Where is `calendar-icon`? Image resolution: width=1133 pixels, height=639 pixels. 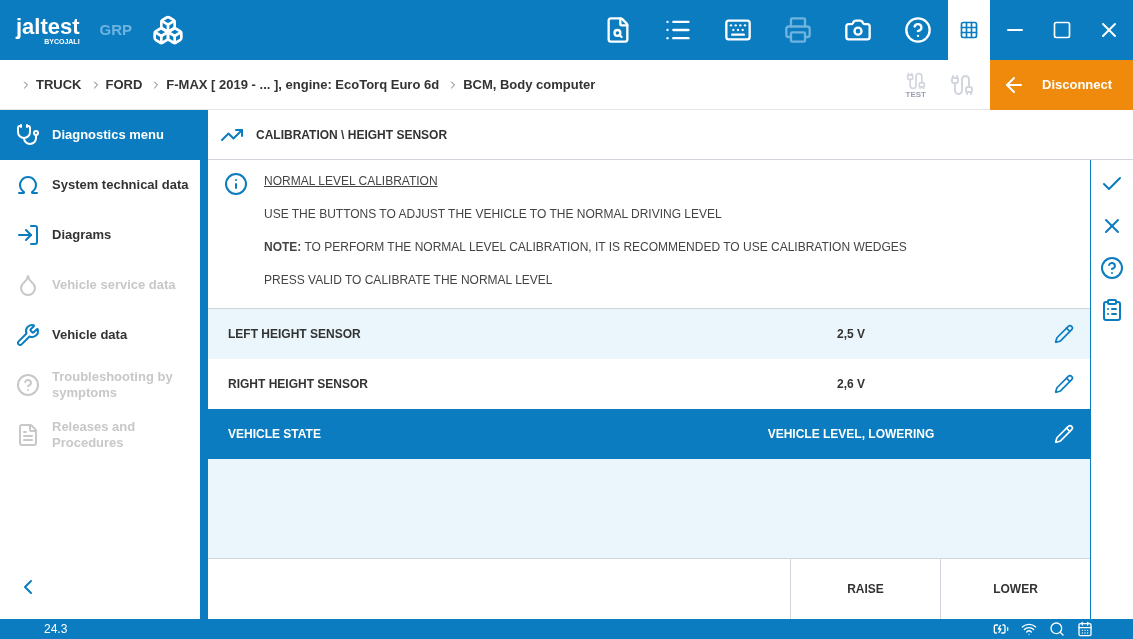 calendar-icon is located at coordinates (1085, 629).